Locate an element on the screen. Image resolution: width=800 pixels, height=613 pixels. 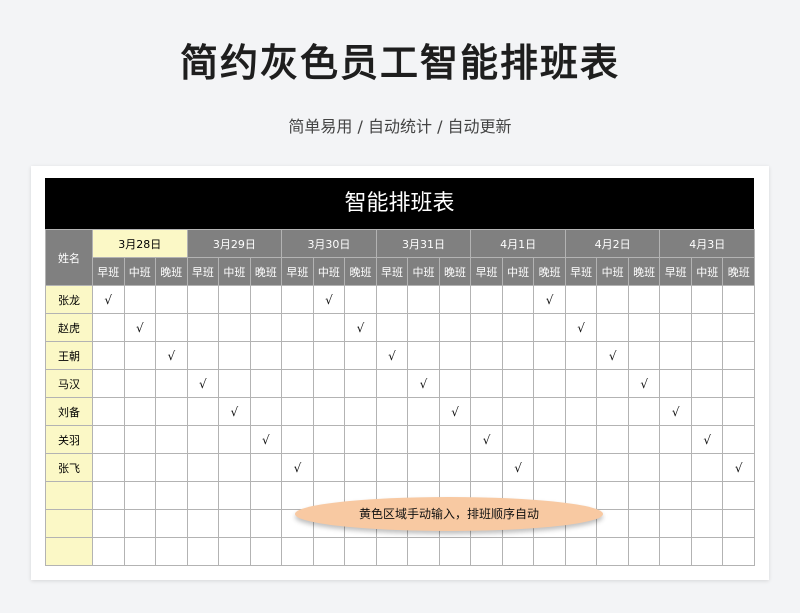
employee-name-cell: 关羽 is located at coordinates (69, 439).